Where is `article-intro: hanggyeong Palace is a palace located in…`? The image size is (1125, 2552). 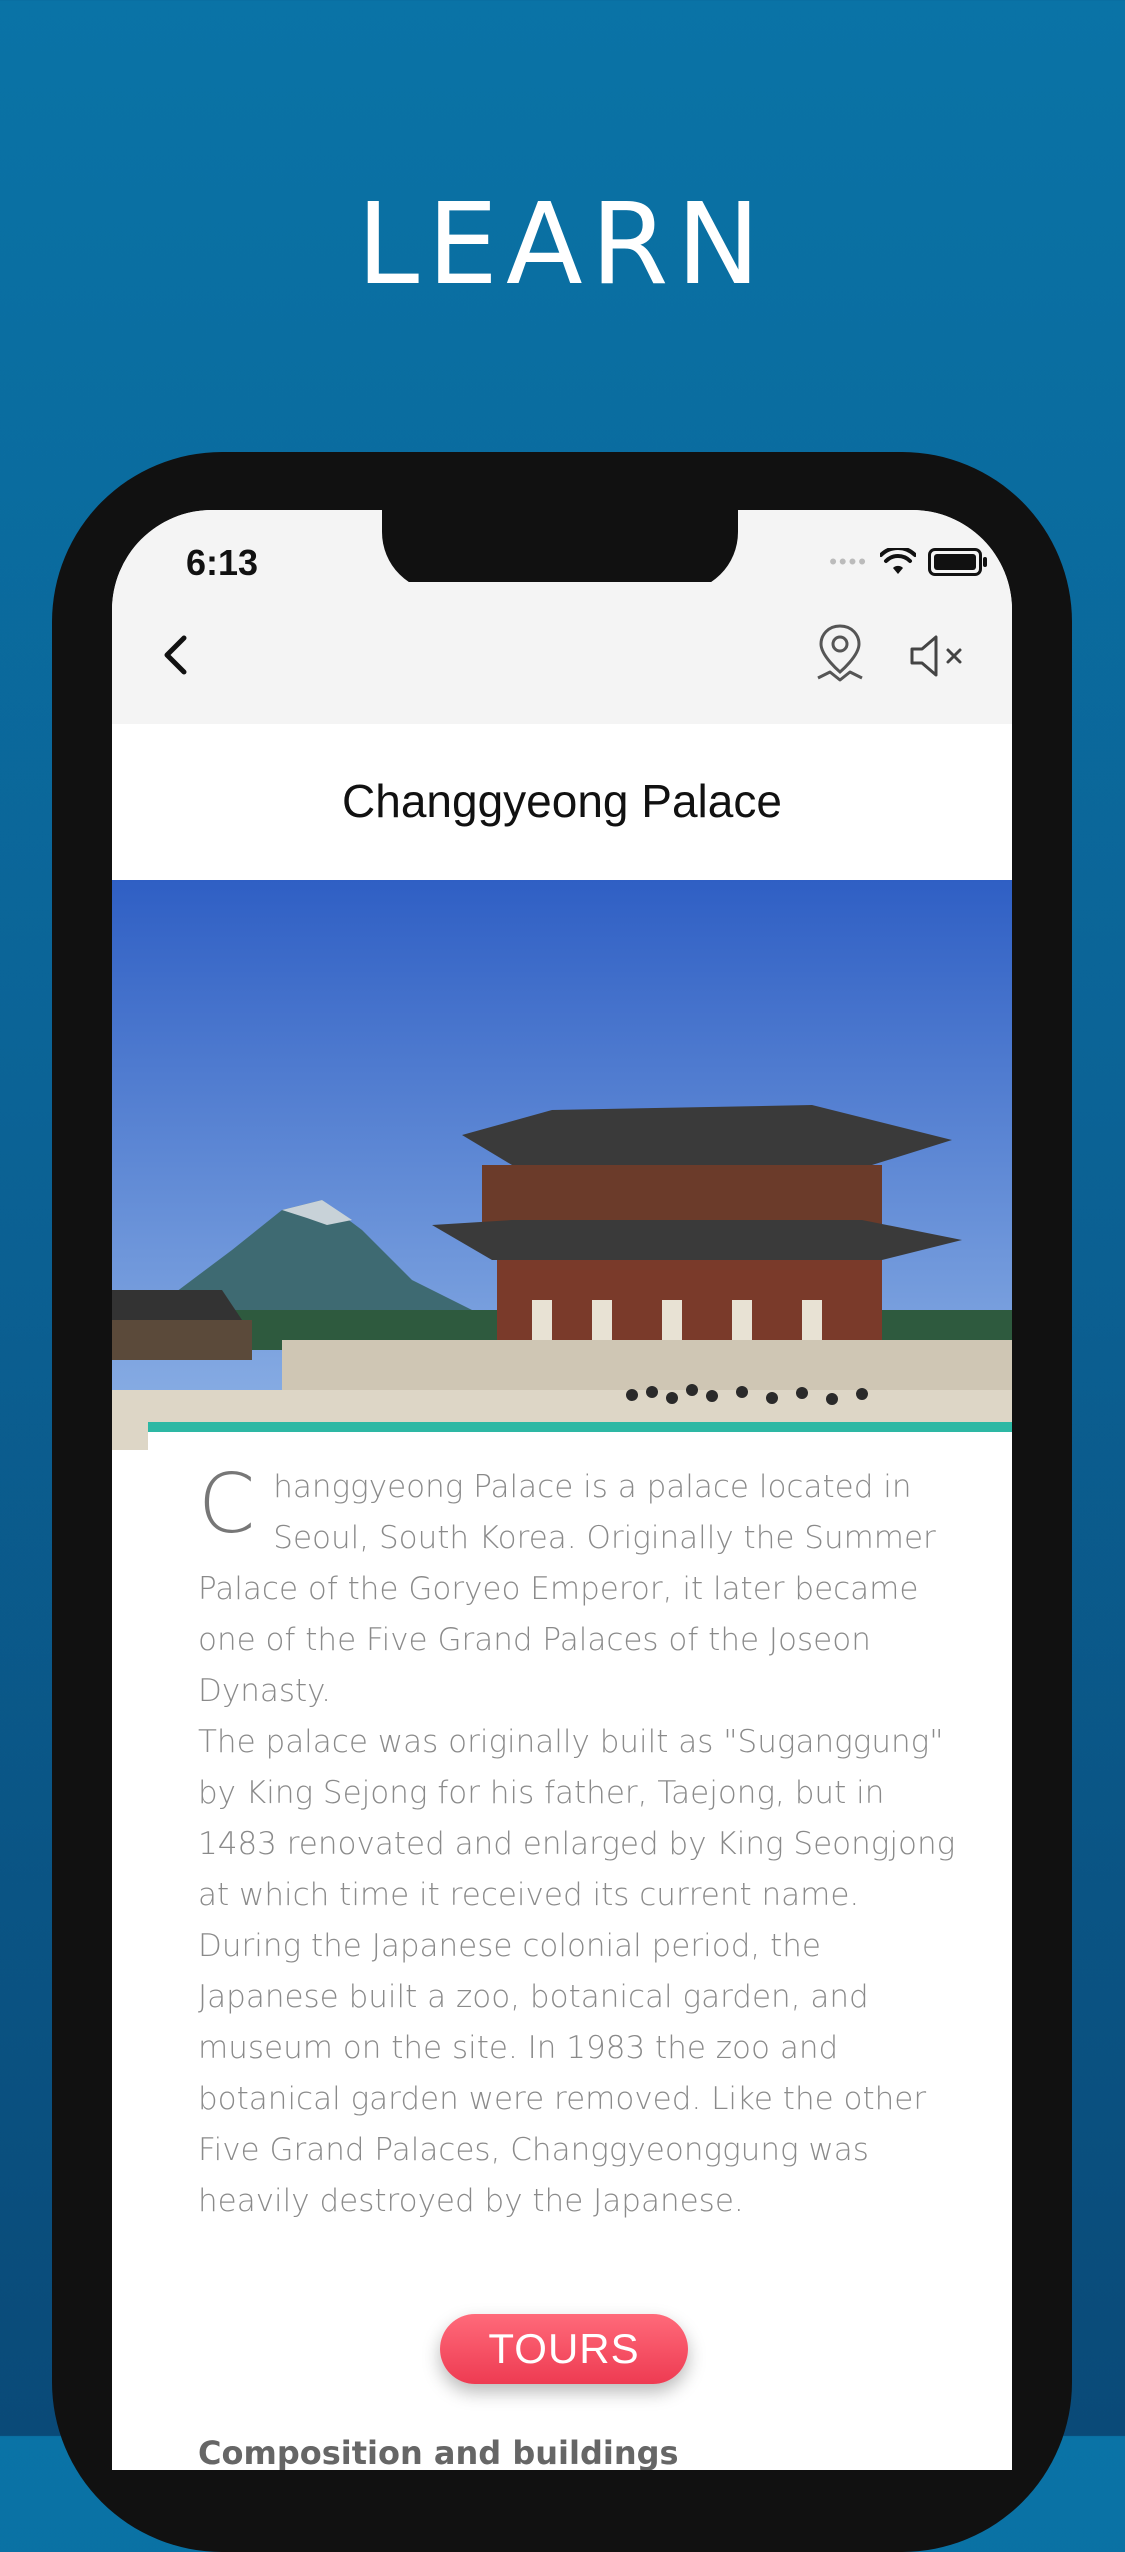
article-intro: hanggyeong Palace is a palace located in… is located at coordinates (567, 1589).